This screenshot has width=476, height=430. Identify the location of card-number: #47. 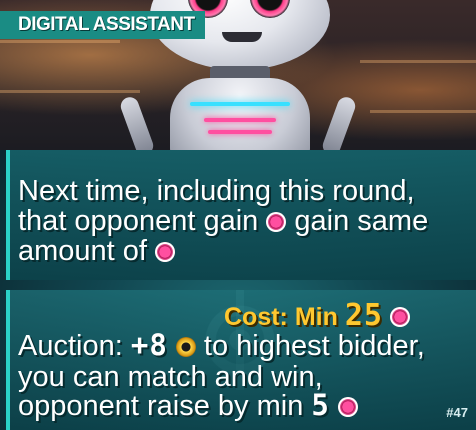
(457, 412).